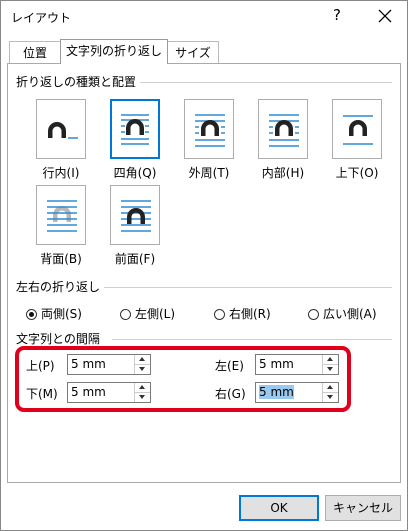 The height and width of the screenshot is (531, 408). I want to click on wrap-tight-button, so click(209, 129).